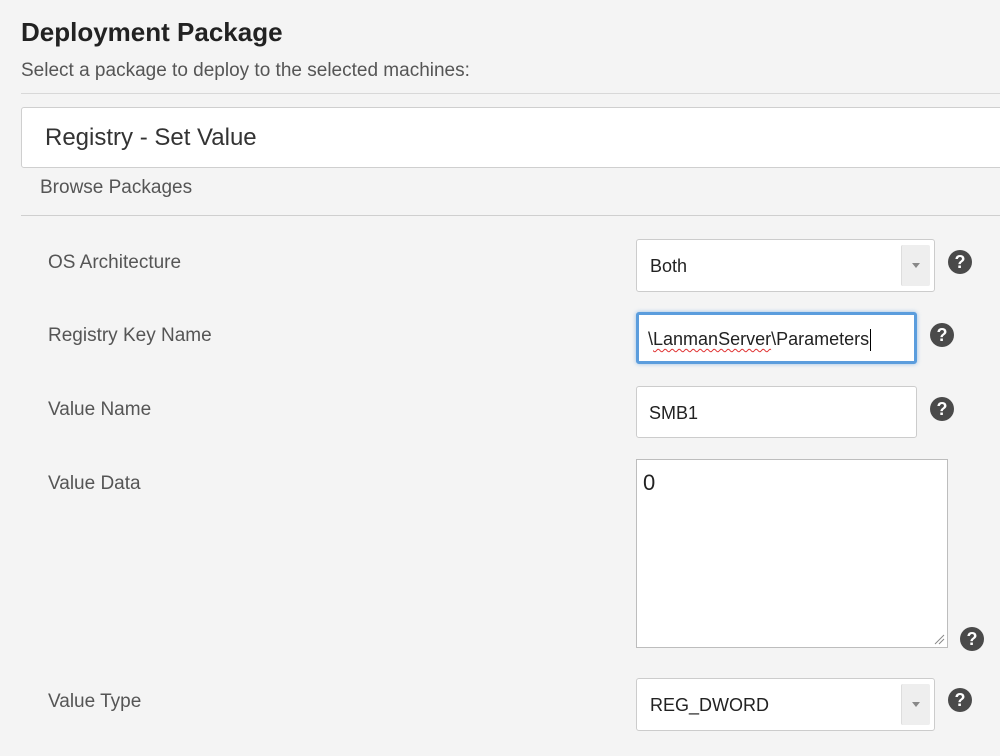 This screenshot has height=756, width=1000. Describe the element at coordinates (649, 482) in the screenshot. I see `value-data-value: 0` at that location.